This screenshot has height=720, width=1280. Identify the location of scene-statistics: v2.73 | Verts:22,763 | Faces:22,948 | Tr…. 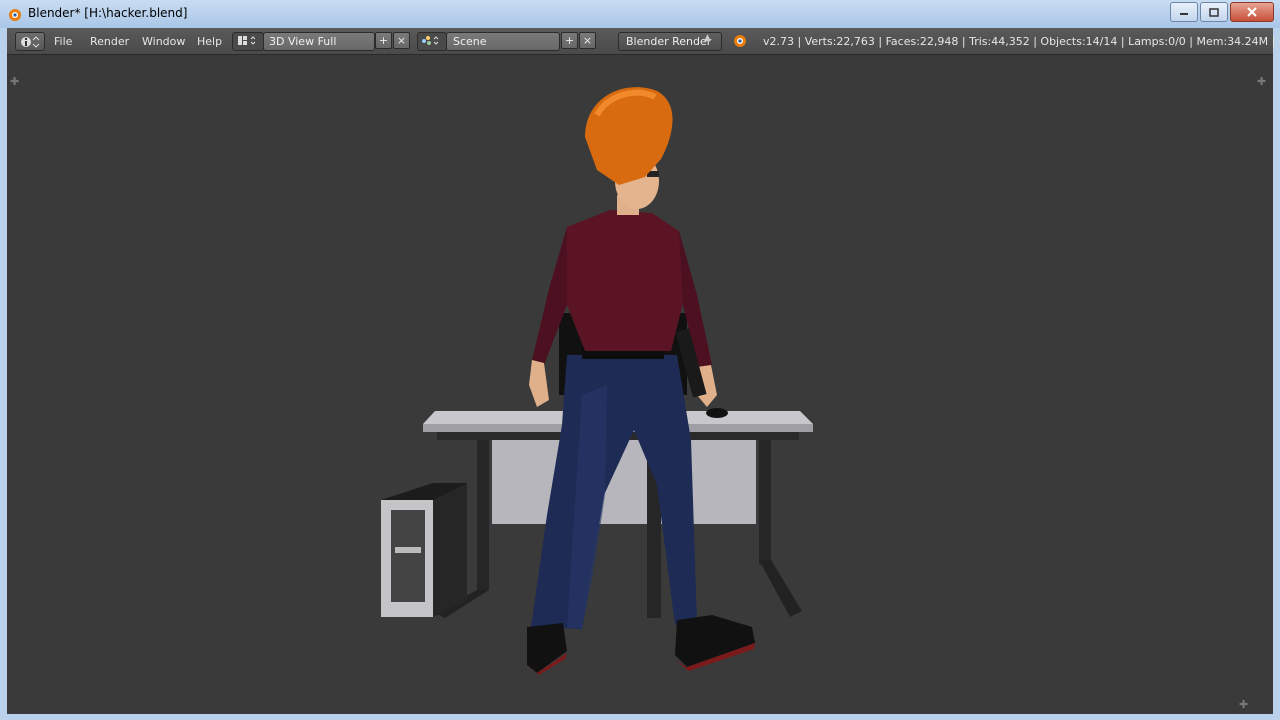
(1021, 41).